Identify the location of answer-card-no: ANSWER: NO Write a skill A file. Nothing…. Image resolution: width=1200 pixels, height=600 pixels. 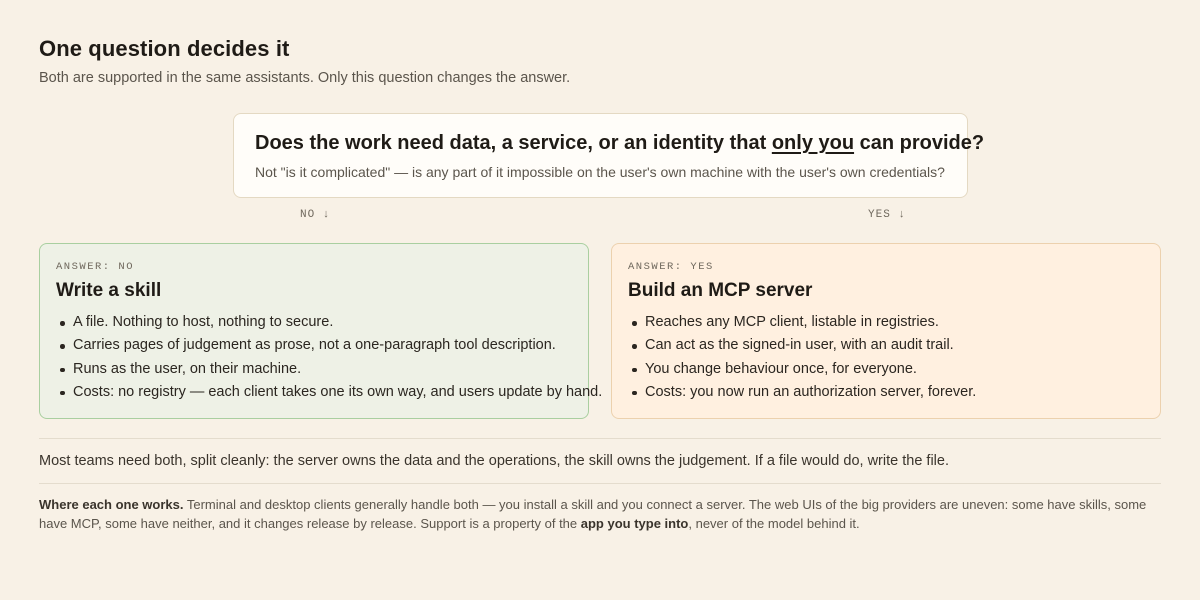
(320, 331).